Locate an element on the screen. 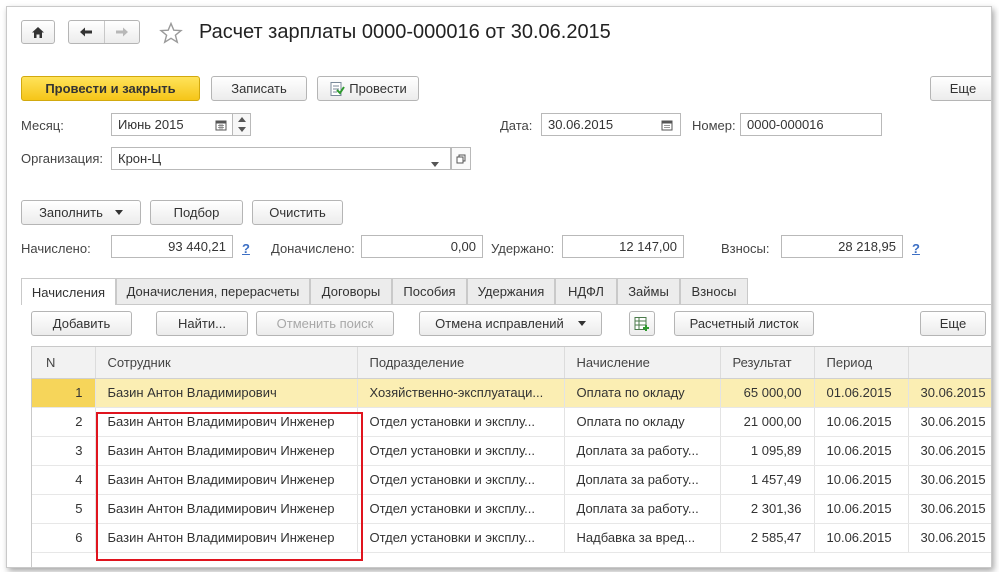 The width and height of the screenshot is (999, 572). cell-result: 2 585,47 is located at coordinates (767, 538).